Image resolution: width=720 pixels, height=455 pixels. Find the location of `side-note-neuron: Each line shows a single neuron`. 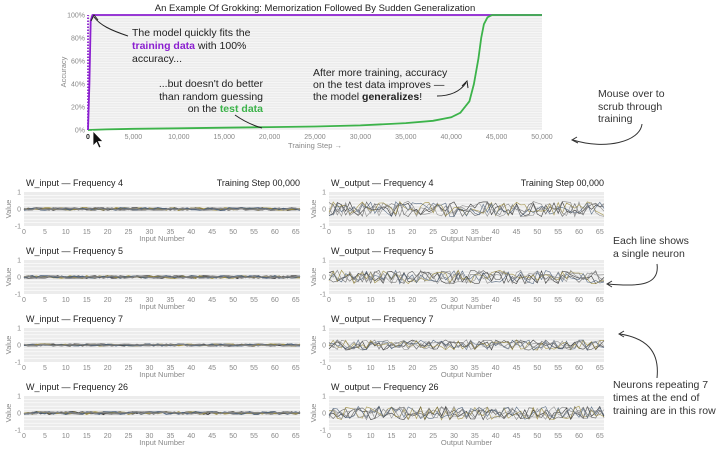

side-note-neuron: Each line shows a single neuron is located at coordinates (647, 261).